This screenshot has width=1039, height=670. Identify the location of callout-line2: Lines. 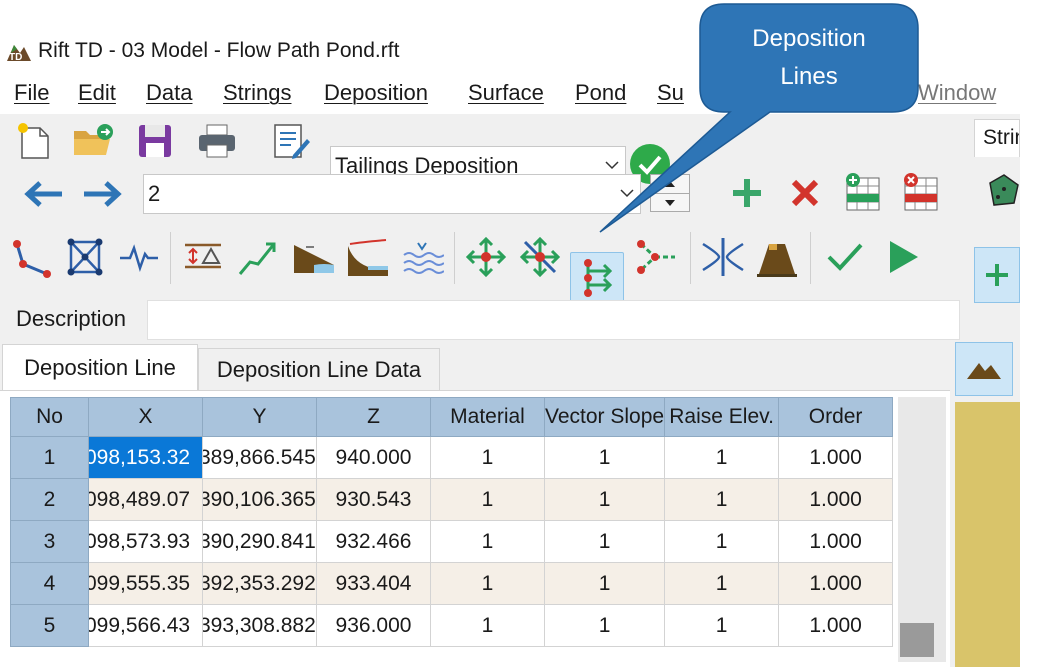
(809, 76).